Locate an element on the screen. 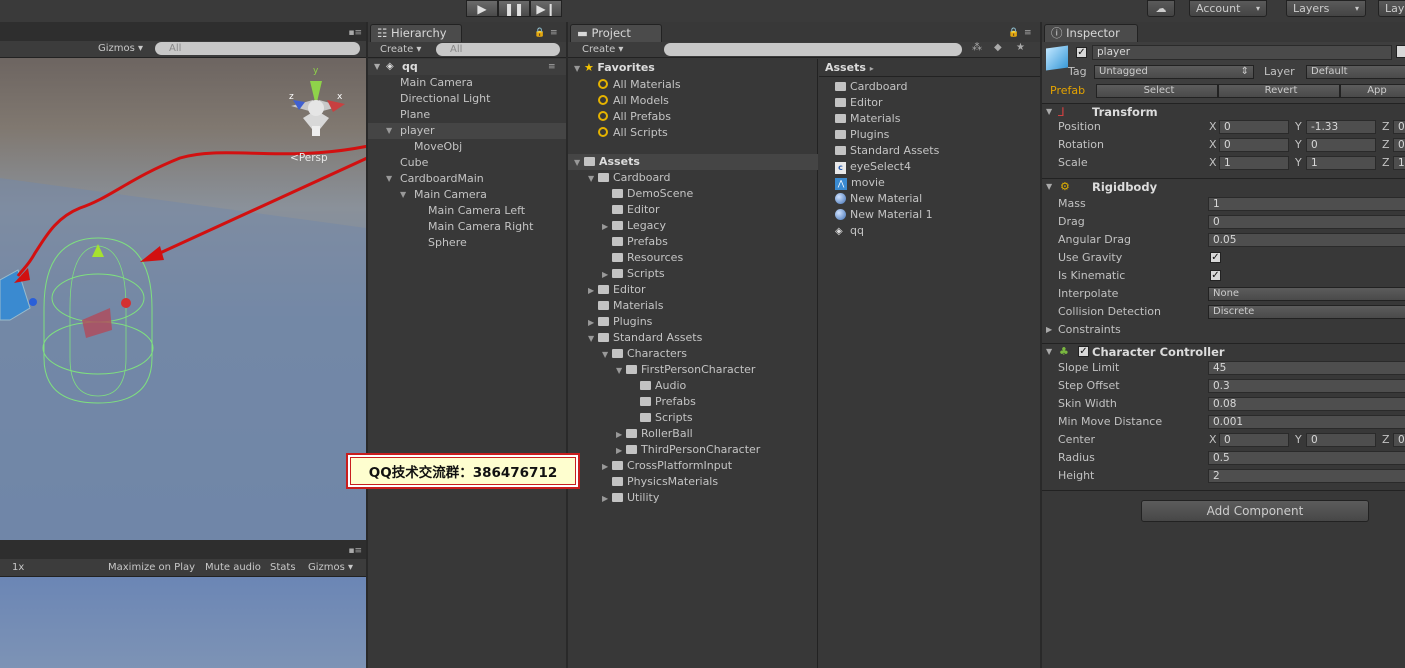 The height and width of the screenshot is (668, 1405). favorite-item: All Materials is located at coordinates (639, 85).